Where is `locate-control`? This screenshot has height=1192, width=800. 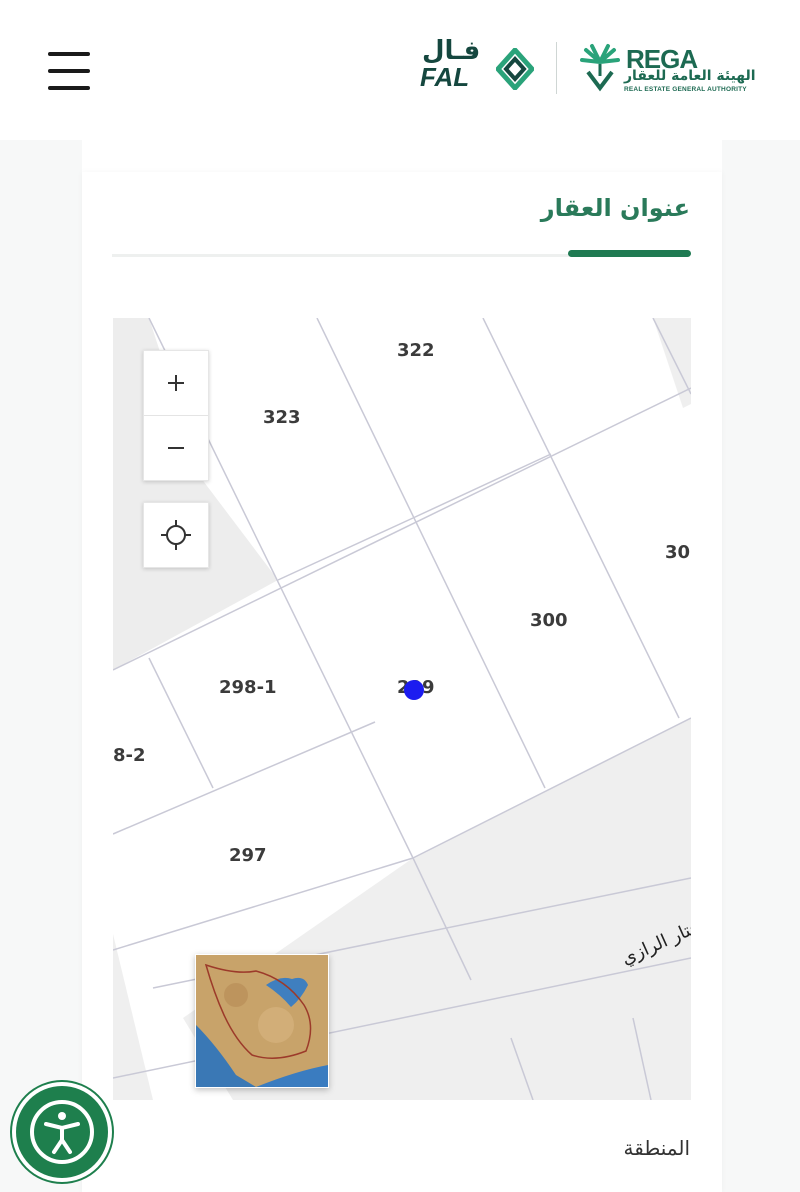
locate-control is located at coordinates (176, 535).